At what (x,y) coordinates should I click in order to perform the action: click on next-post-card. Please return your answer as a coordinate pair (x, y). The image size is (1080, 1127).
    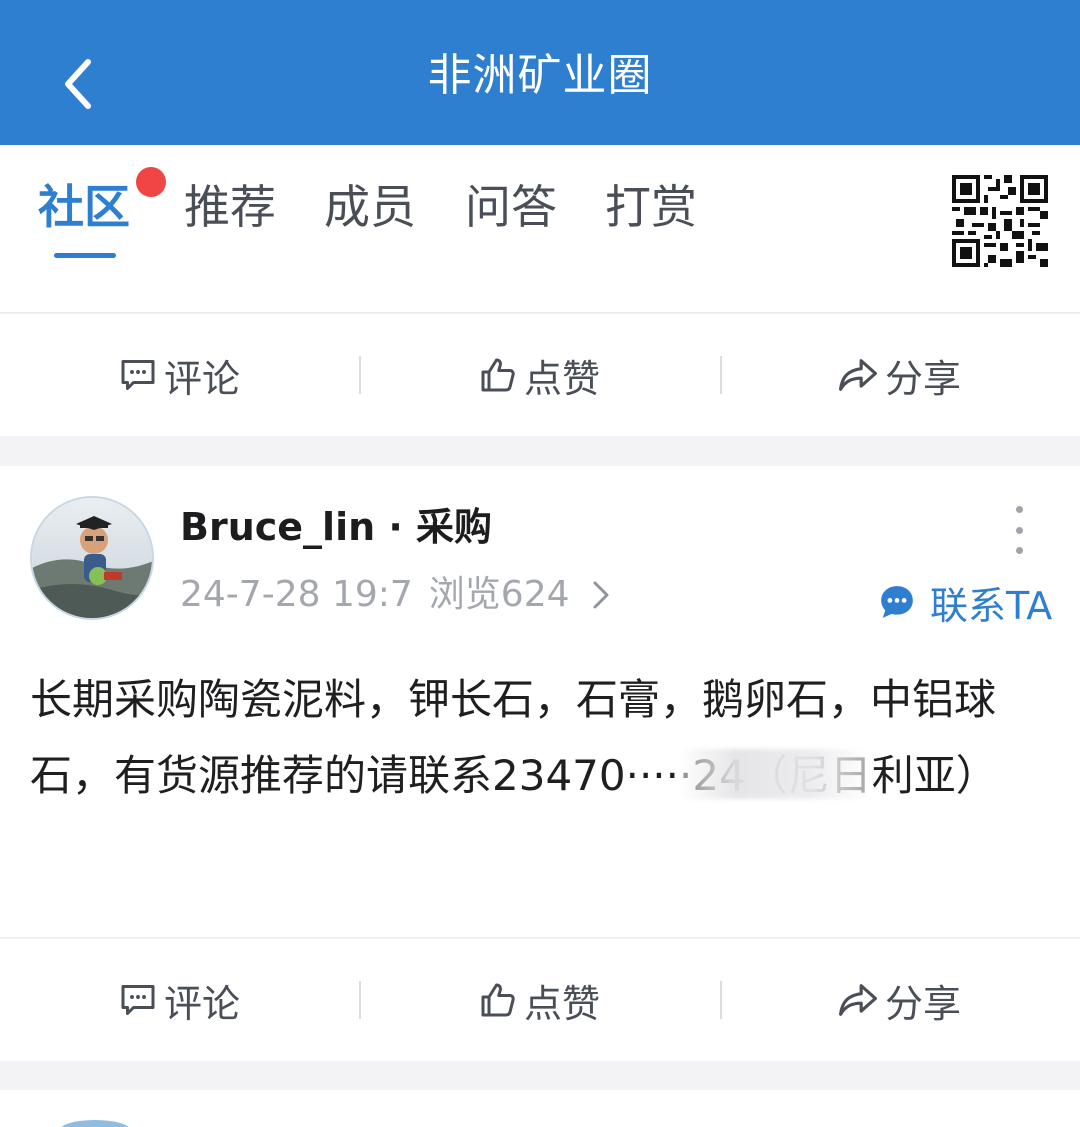
    Looking at the image, I should click on (540, 1108).